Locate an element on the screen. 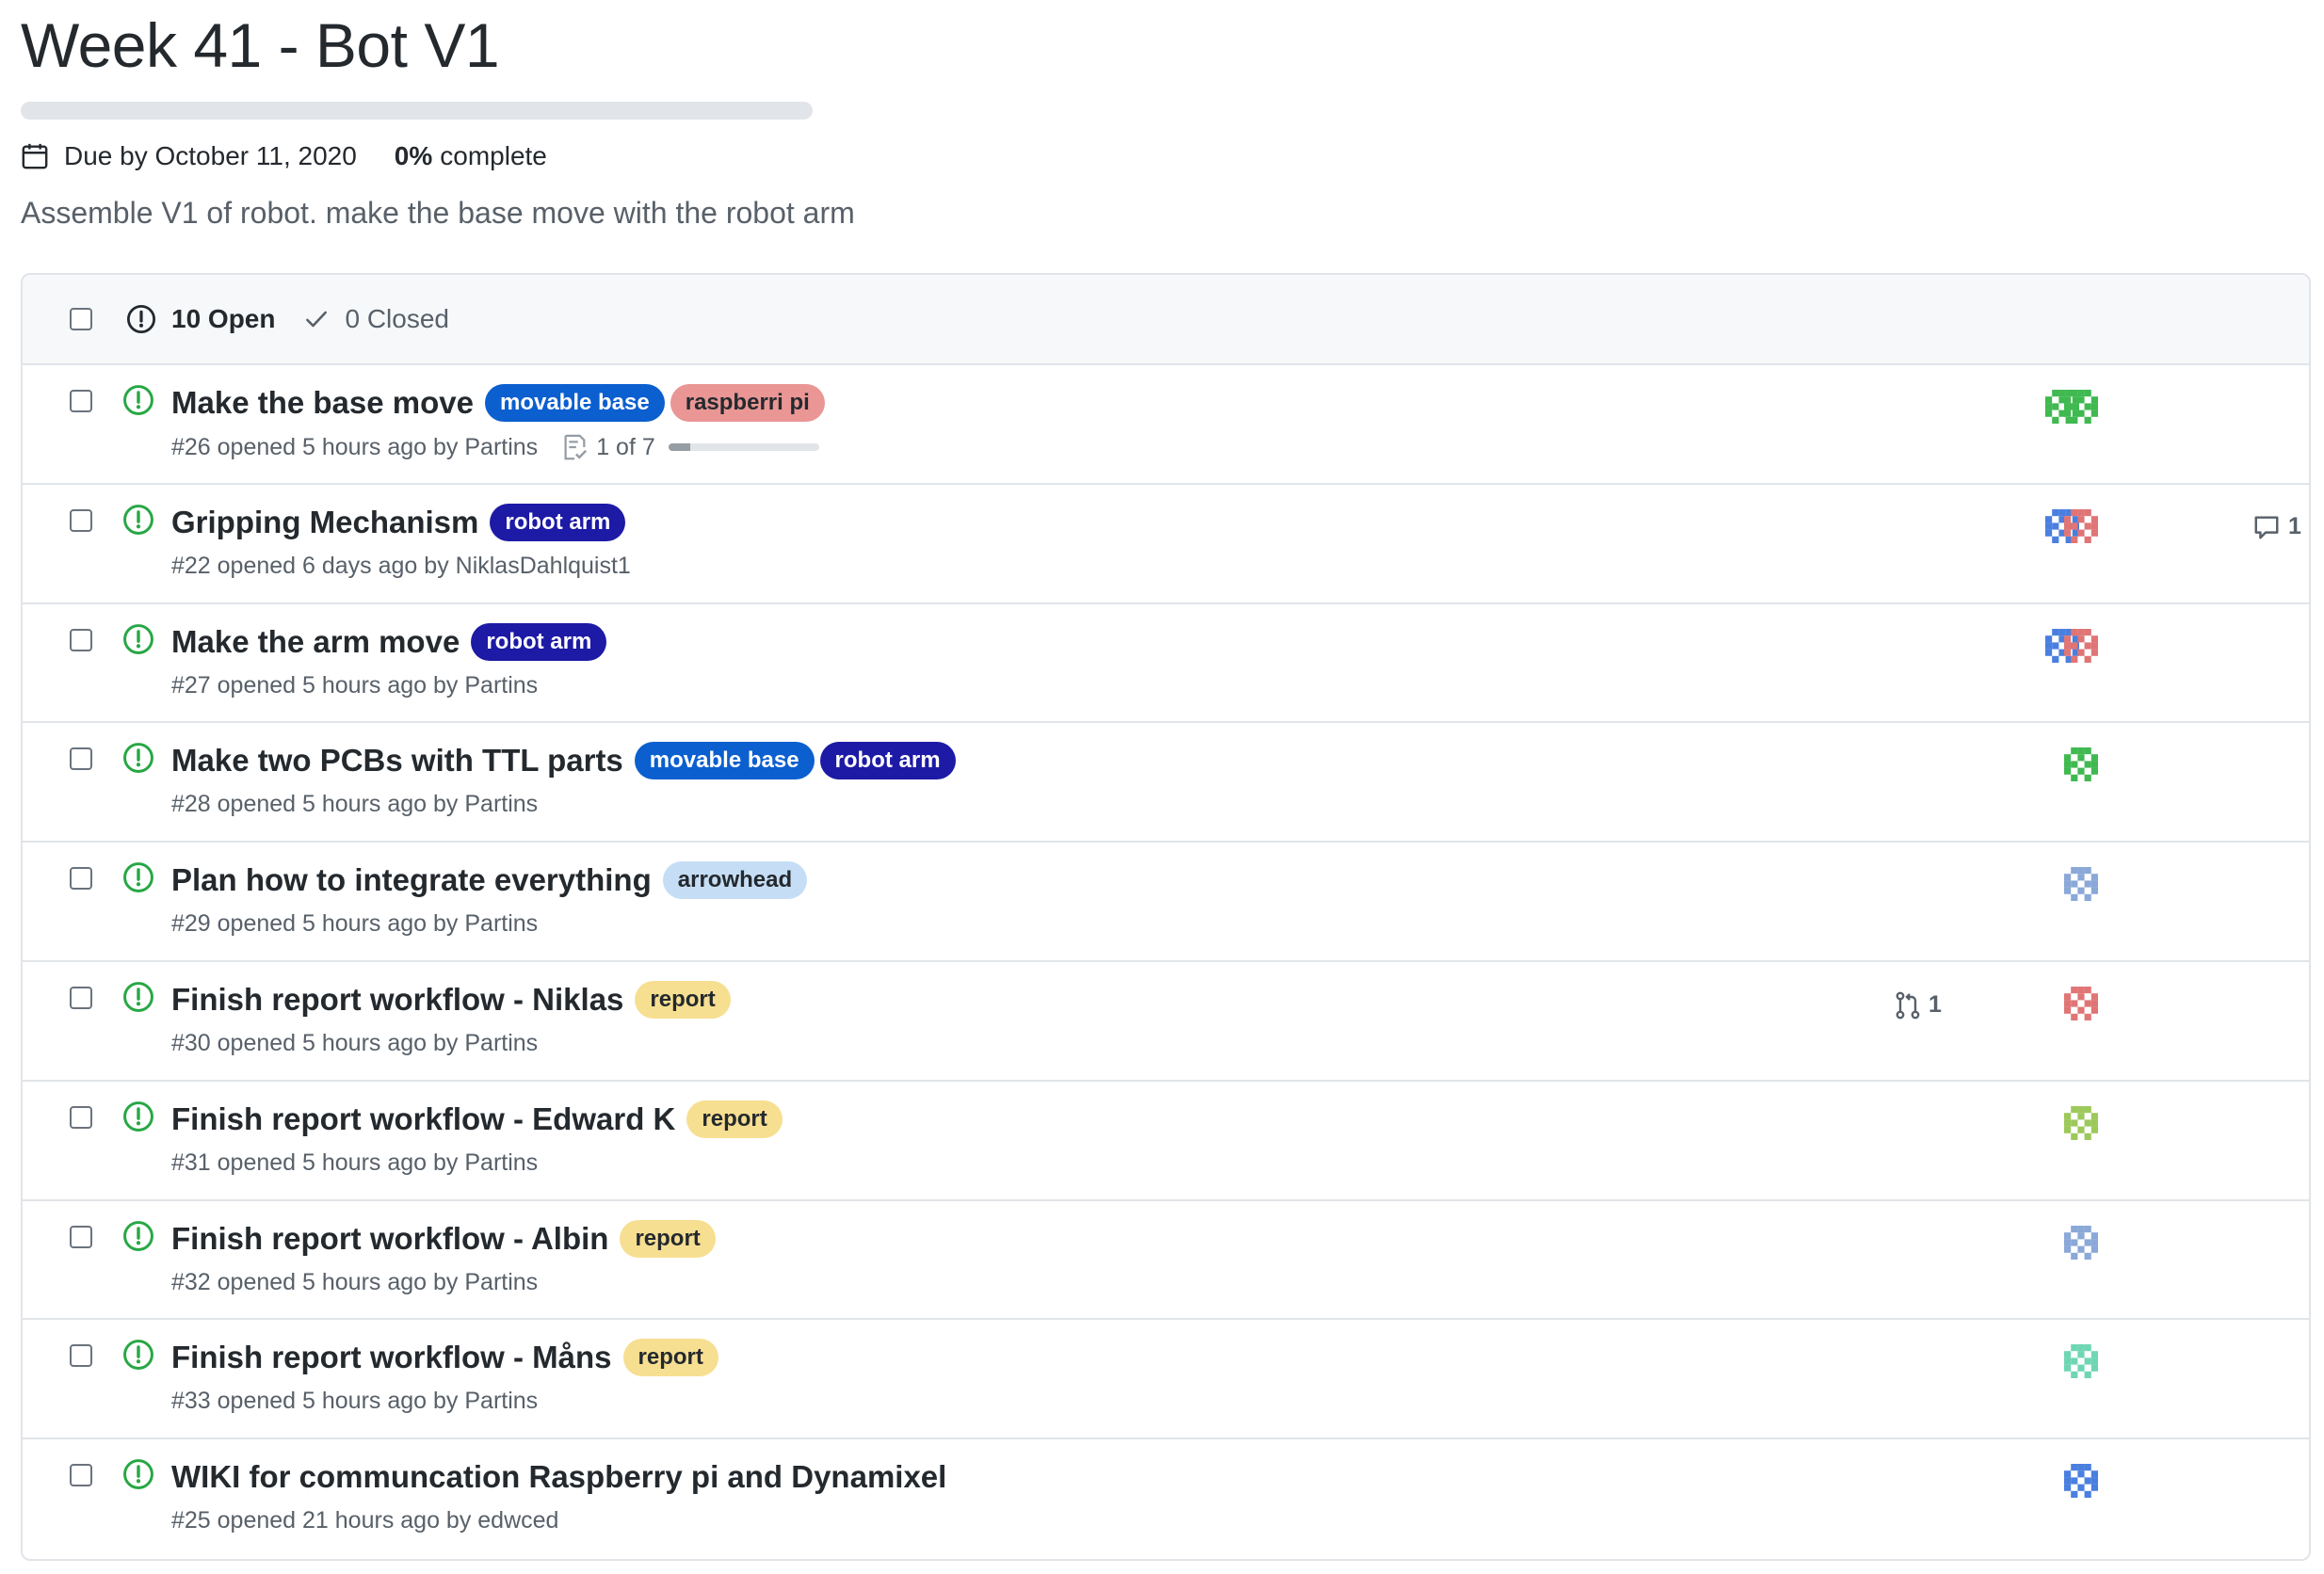 The height and width of the screenshot is (1574, 2324). issue-label: raspberri pi is located at coordinates (747, 403).